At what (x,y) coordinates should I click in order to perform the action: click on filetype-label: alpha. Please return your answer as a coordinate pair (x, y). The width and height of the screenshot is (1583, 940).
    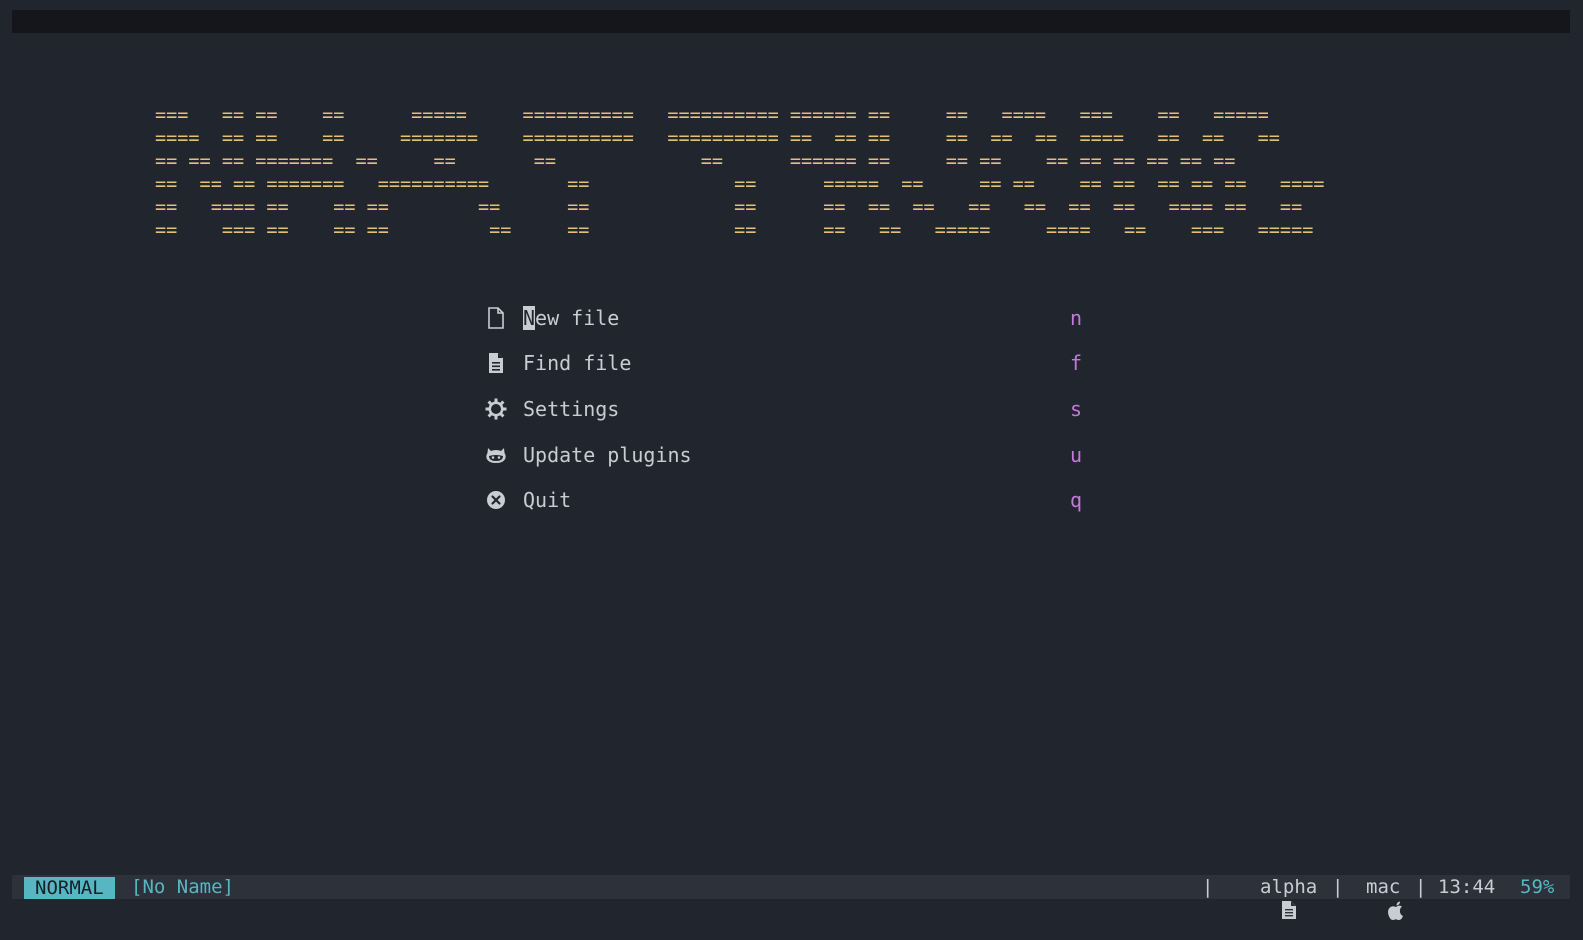
    Looking at the image, I should click on (1289, 887).